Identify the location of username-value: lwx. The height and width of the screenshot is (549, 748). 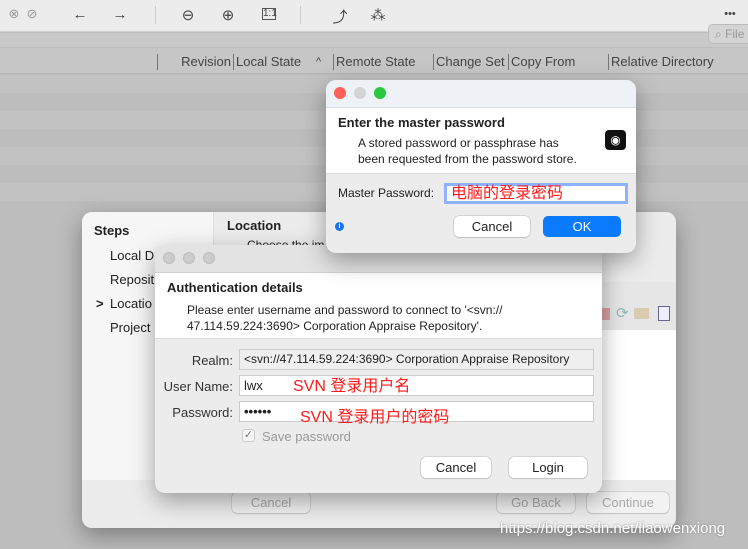
(253, 385).